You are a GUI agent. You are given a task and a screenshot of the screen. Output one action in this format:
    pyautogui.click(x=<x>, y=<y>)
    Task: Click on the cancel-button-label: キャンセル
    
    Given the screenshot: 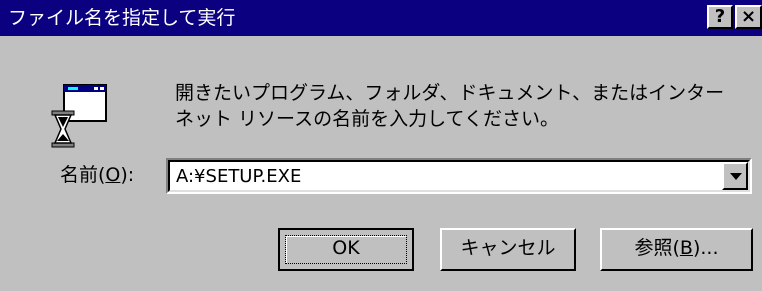 What is the action you would take?
    pyautogui.click(x=508, y=248)
    